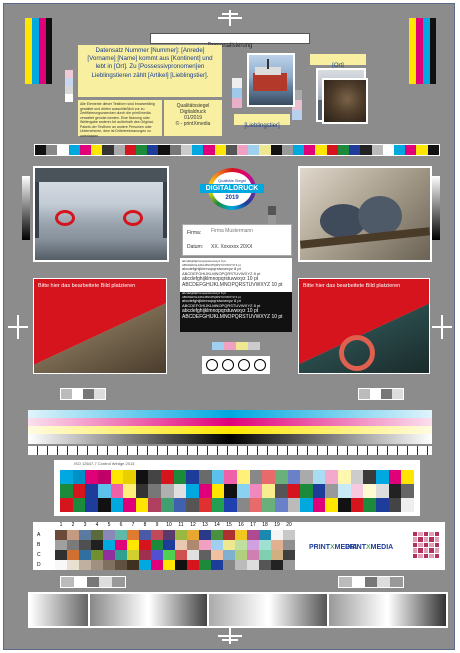 This screenshot has width=460, height=653. Describe the element at coordinates (231, 180) in the screenshot. I see `seal-badge-line1: Qualitäts Siegel` at that location.